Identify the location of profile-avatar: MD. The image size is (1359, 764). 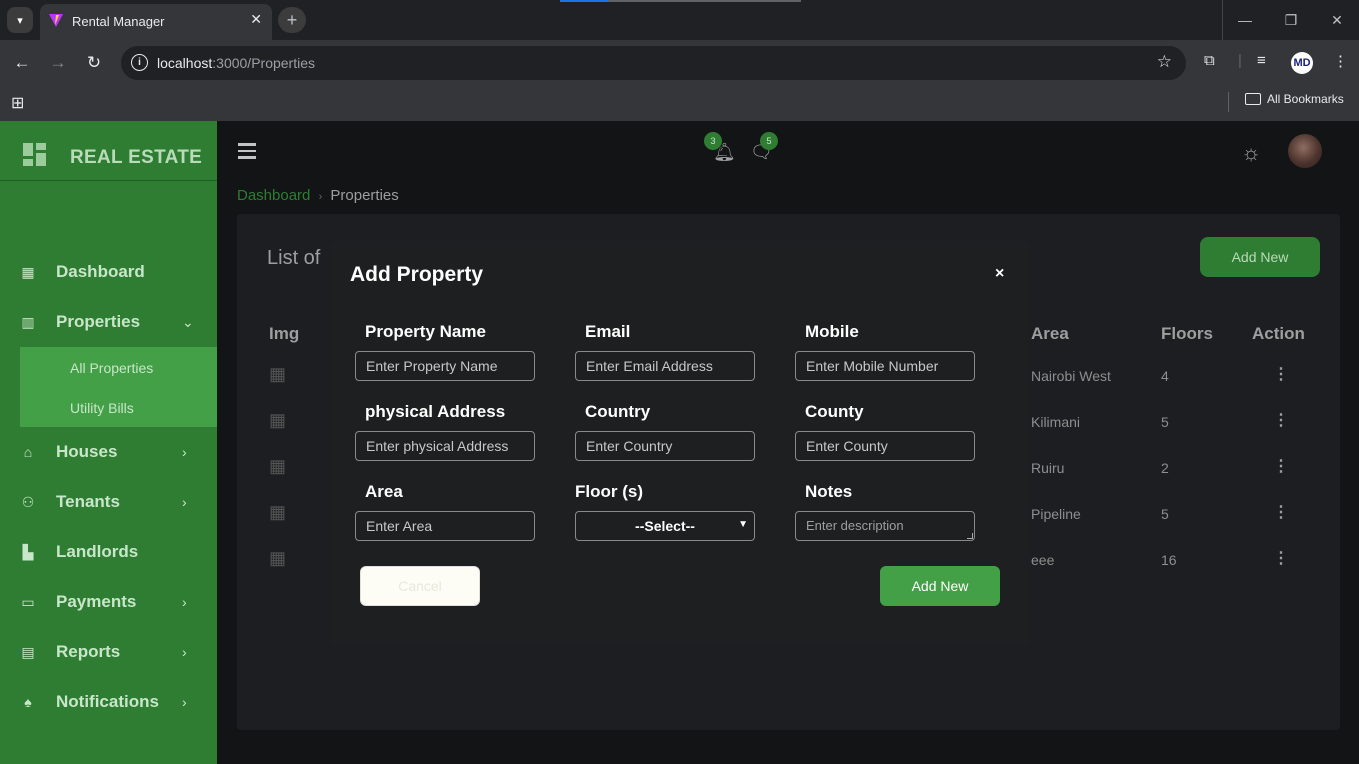
(1302, 63).